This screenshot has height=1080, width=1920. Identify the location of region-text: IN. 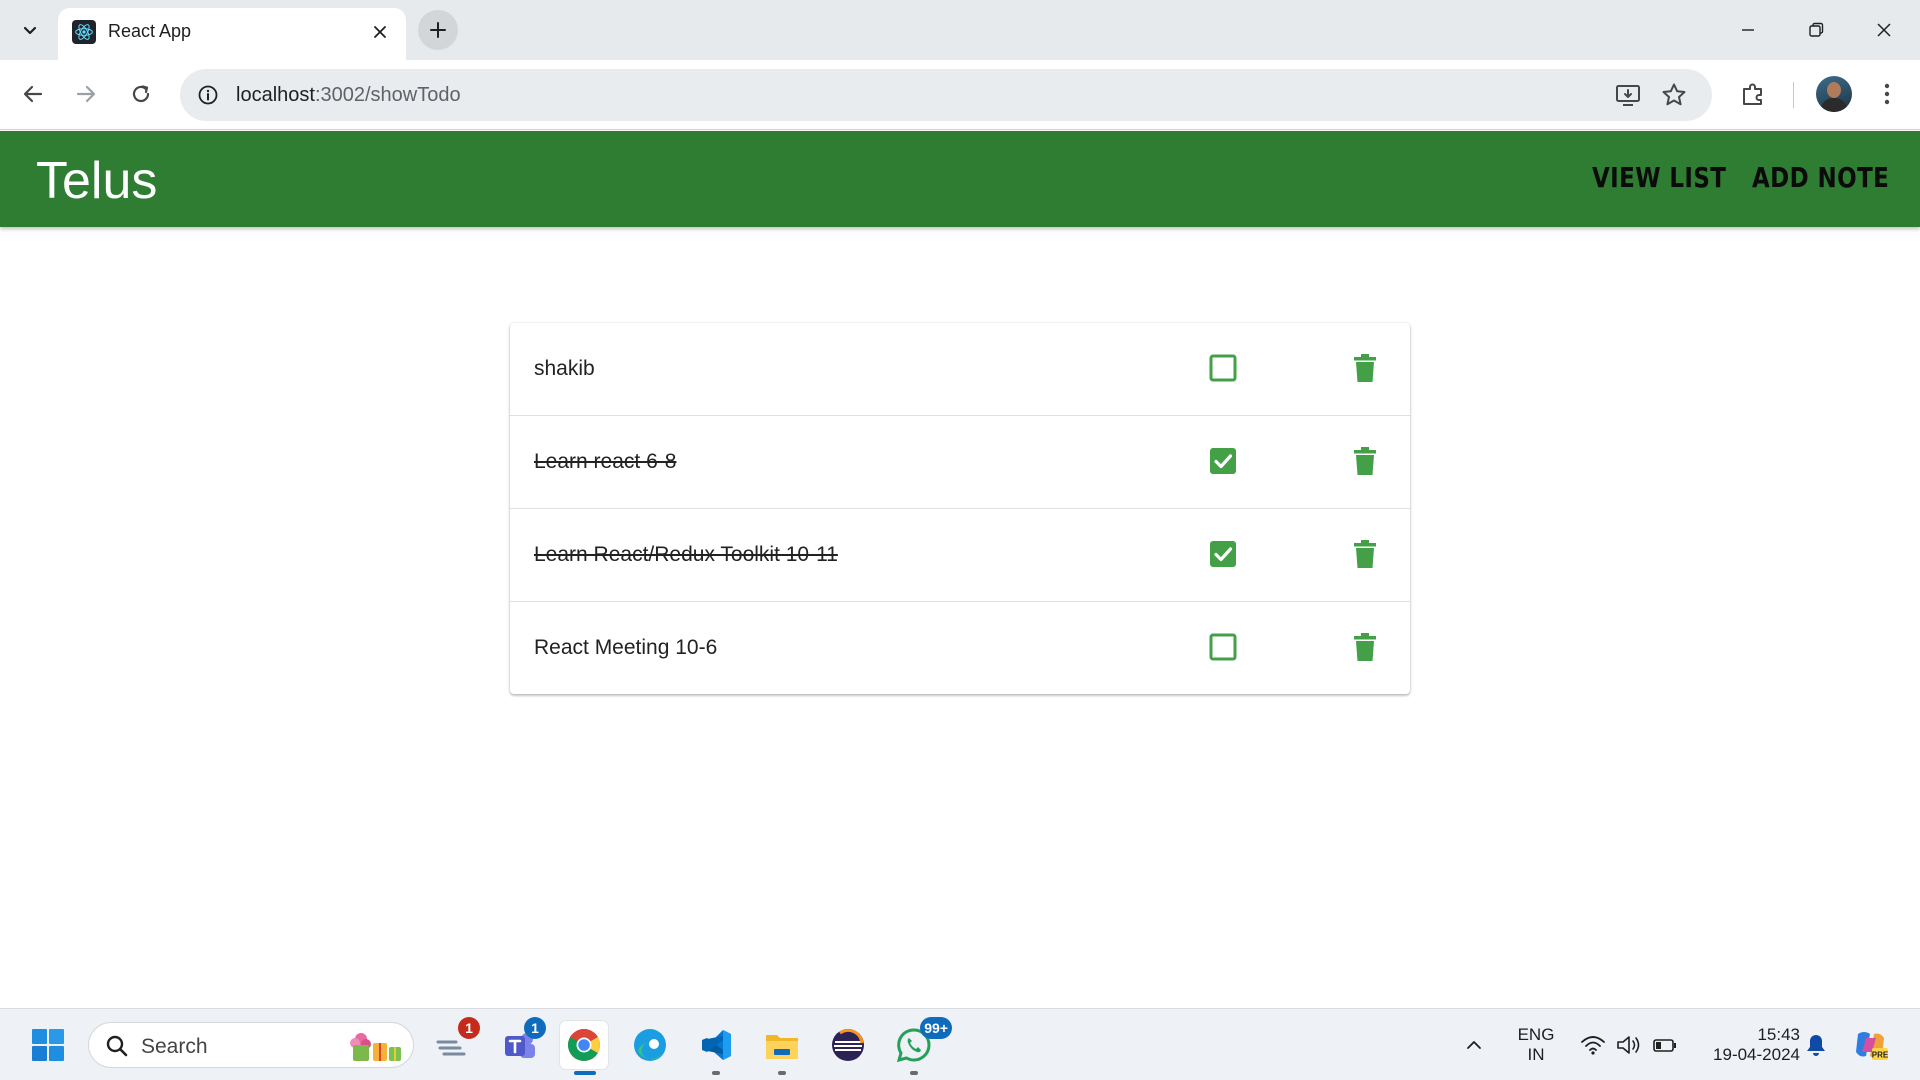
(1536, 1054).